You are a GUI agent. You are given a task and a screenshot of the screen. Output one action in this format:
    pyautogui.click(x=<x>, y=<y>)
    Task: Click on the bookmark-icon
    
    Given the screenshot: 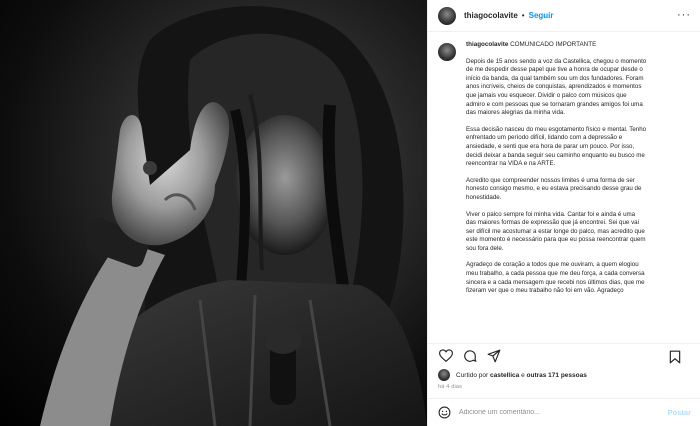 What is the action you would take?
    pyautogui.click(x=674, y=356)
    